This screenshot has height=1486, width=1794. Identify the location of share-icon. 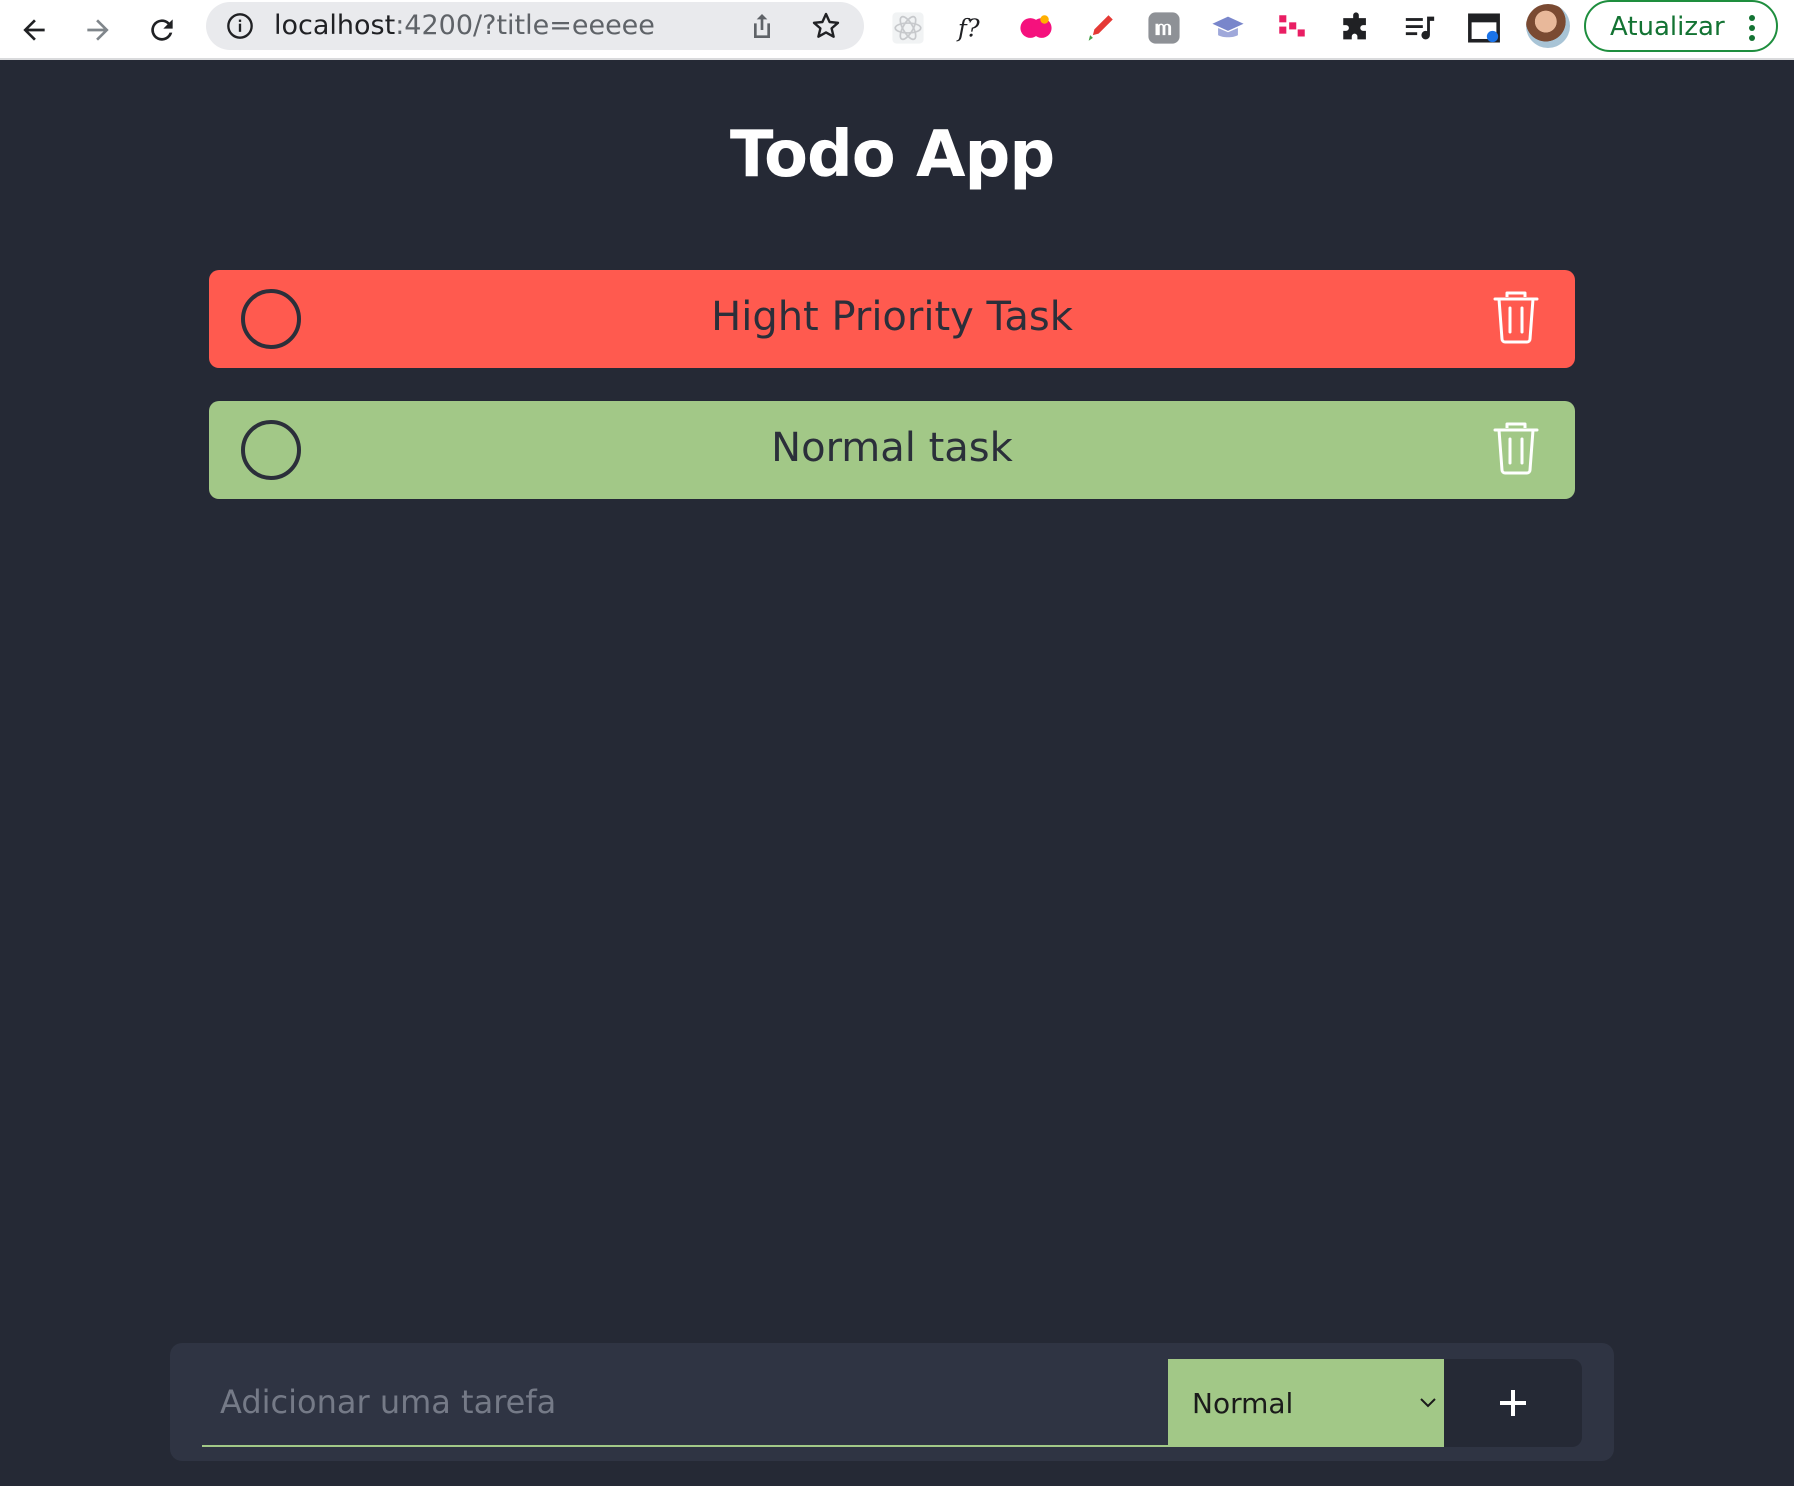
(762, 26).